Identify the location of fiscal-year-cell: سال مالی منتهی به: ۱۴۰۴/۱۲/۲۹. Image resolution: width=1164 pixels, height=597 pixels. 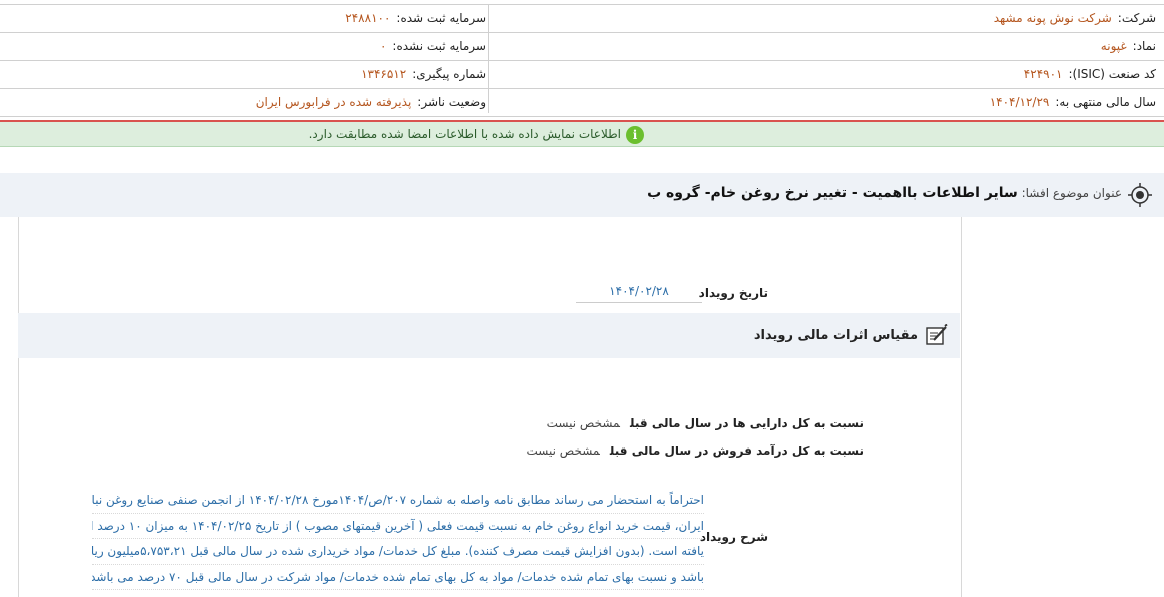
(1073, 102).